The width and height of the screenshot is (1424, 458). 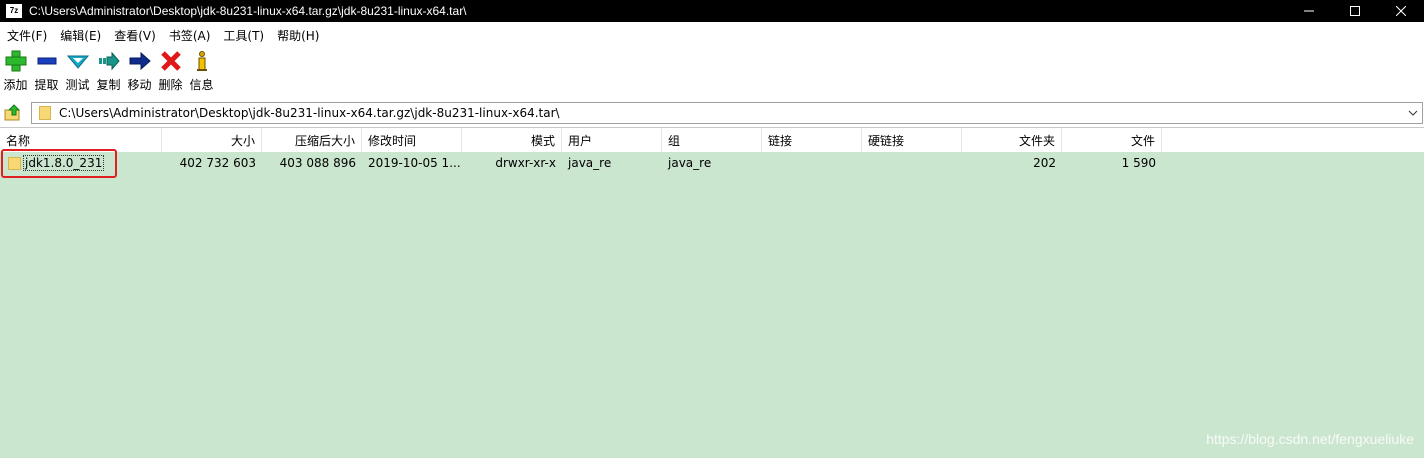 I want to click on minimize-button, so click(x=1309, y=11).